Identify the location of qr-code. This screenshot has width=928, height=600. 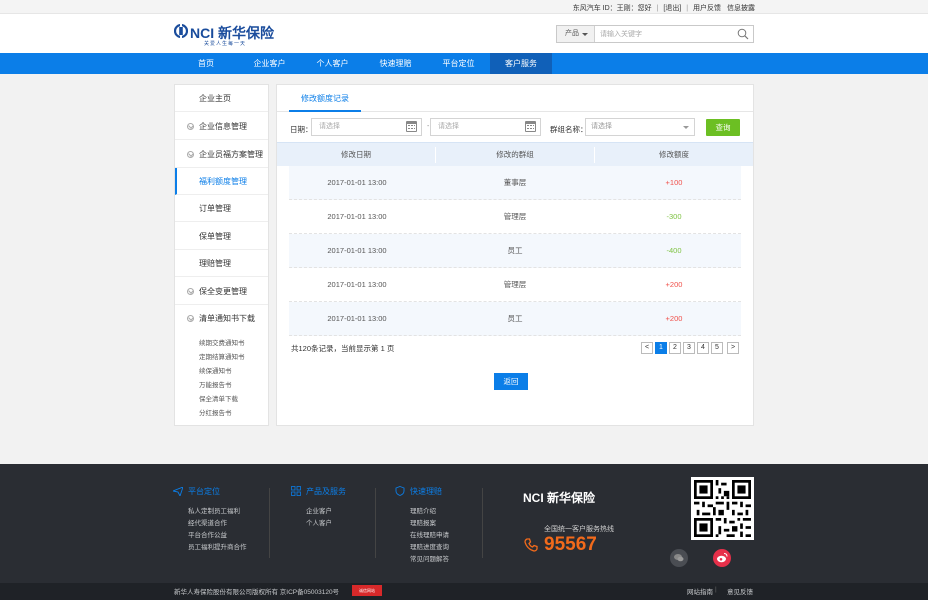
(722, 508).